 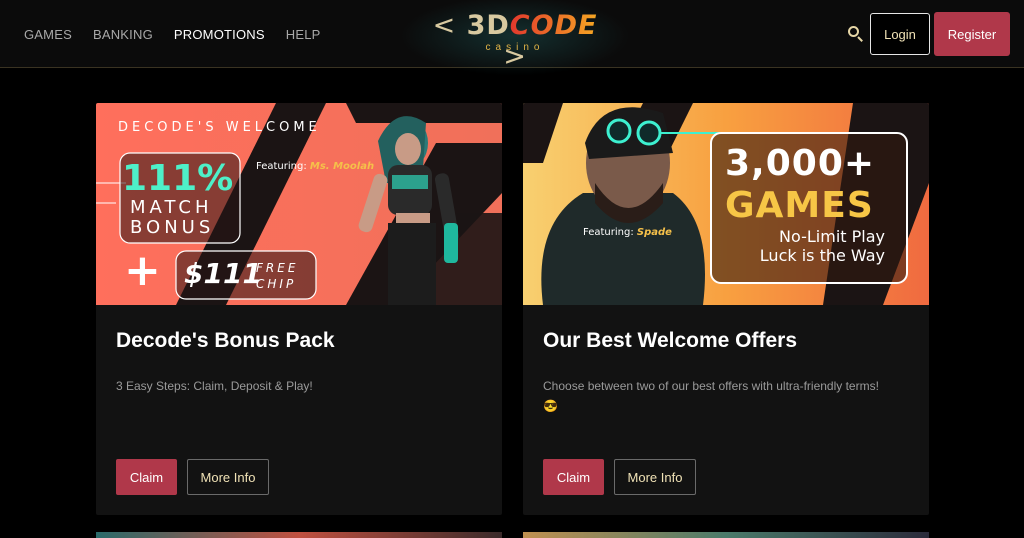 I want to click on nav-promotions: PROMOTIONS, so click(x=219, y=34).